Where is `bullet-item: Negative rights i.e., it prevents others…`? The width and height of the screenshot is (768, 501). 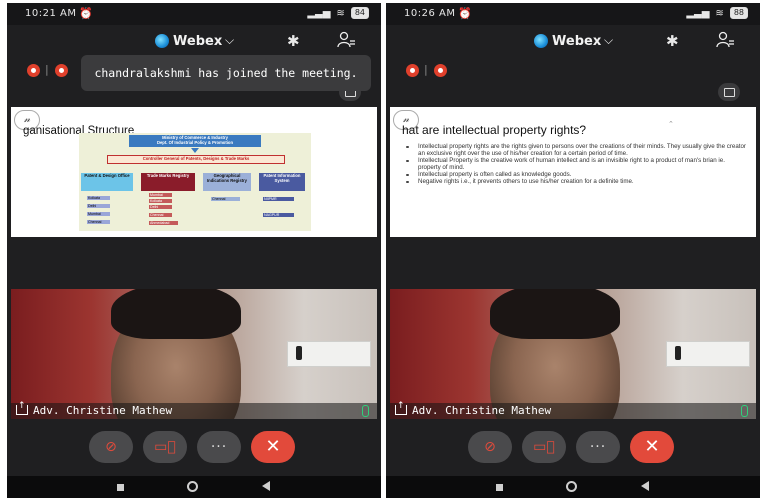 bullet-item: Negative rights i.e., it prevents others… is located at coordinates (576, 181).